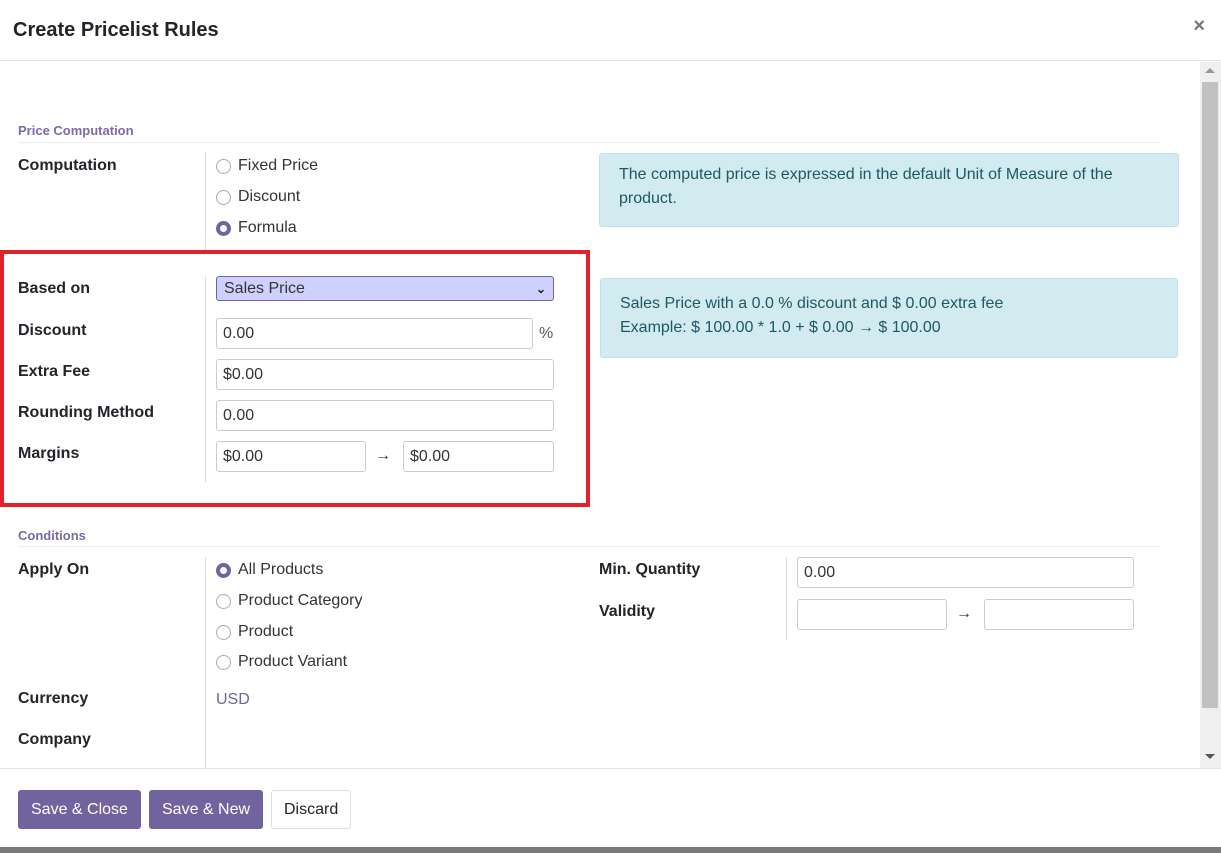 The image size is (1221, 853). I want to click on dialog-footer: Save & Close Save & New Discard, so click(610, 807).